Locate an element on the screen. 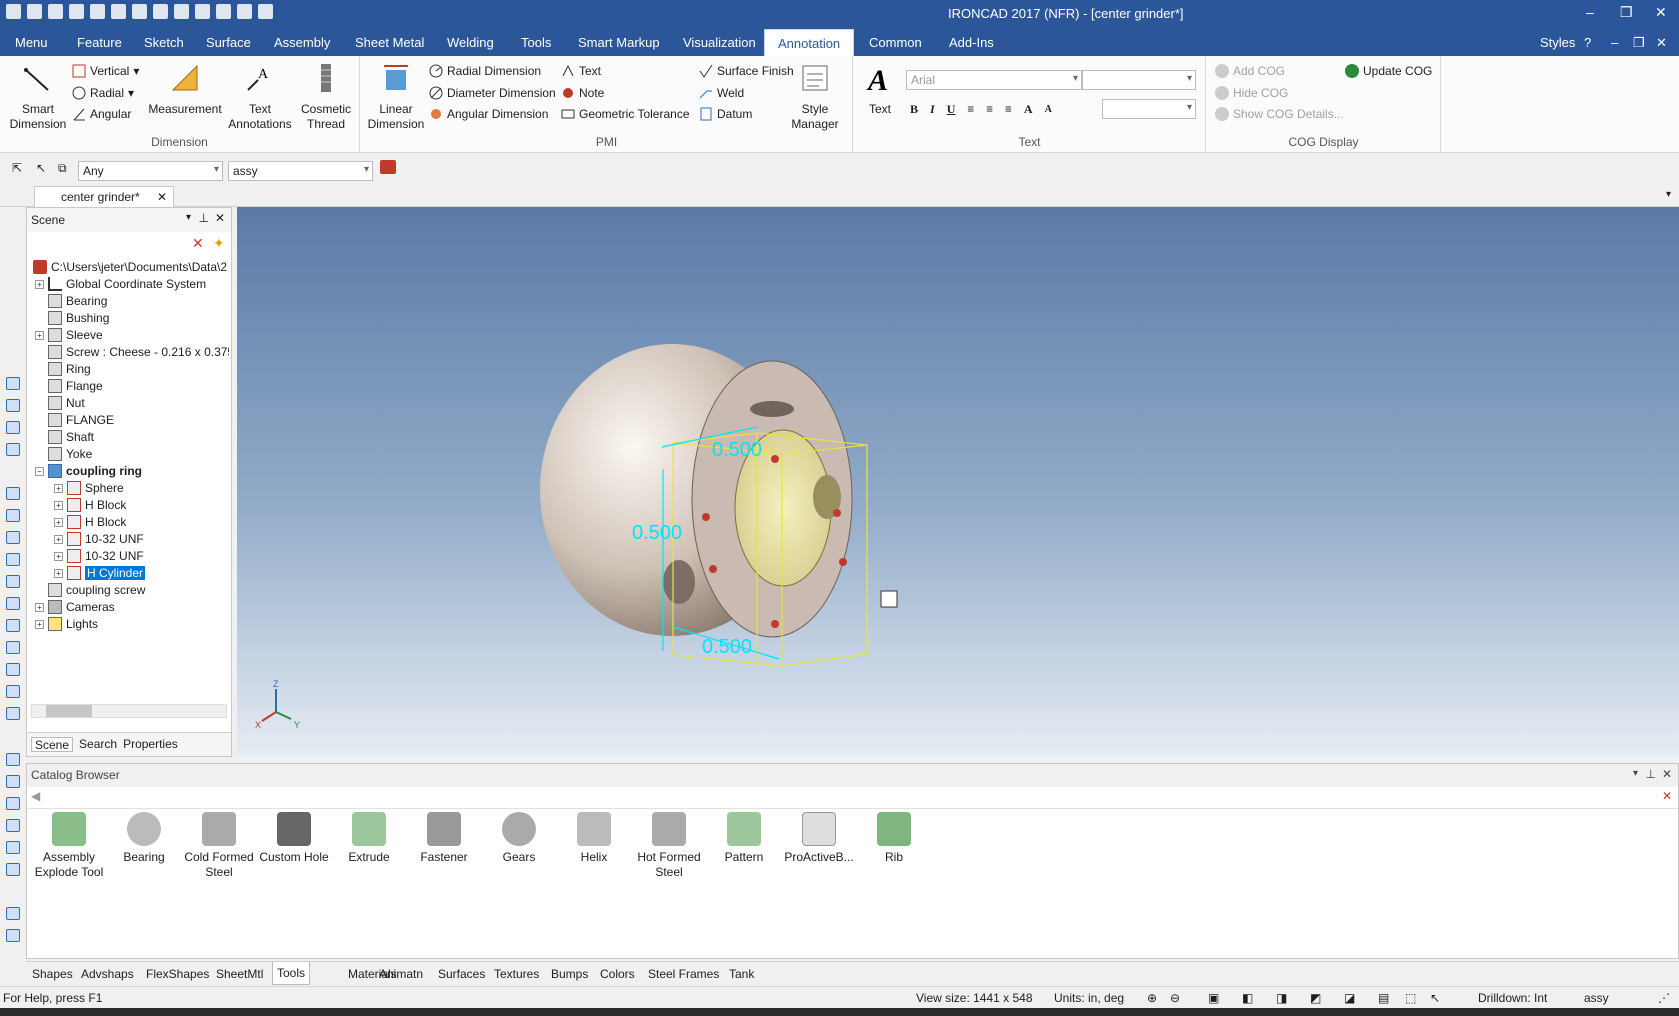  redo-icon is located at coordinates (223, 11).